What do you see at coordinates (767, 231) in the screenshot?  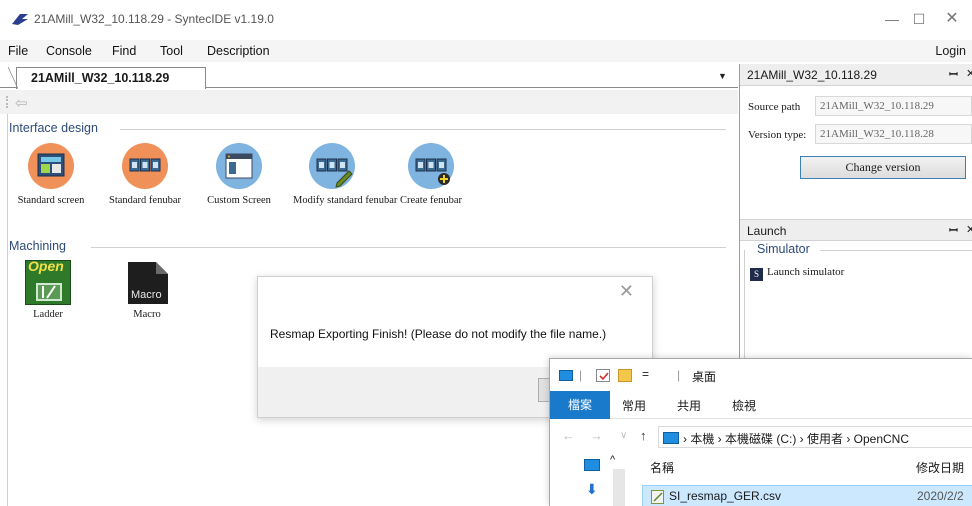 I see `launch-panel-title: Launch` at bounding box center [767, 231].